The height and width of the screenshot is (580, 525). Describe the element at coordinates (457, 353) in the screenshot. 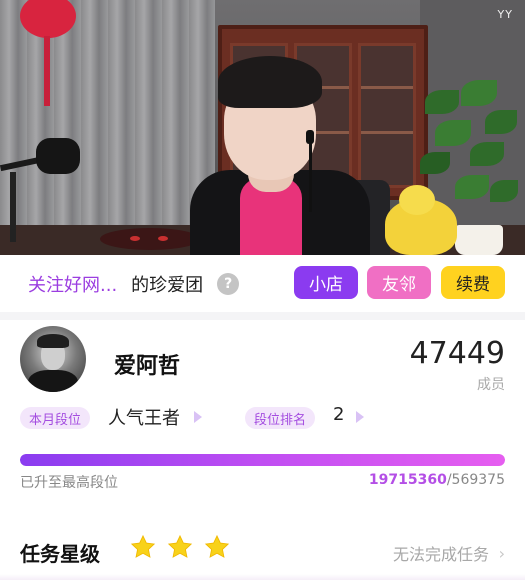

I see `member-count: 47449` at that location.